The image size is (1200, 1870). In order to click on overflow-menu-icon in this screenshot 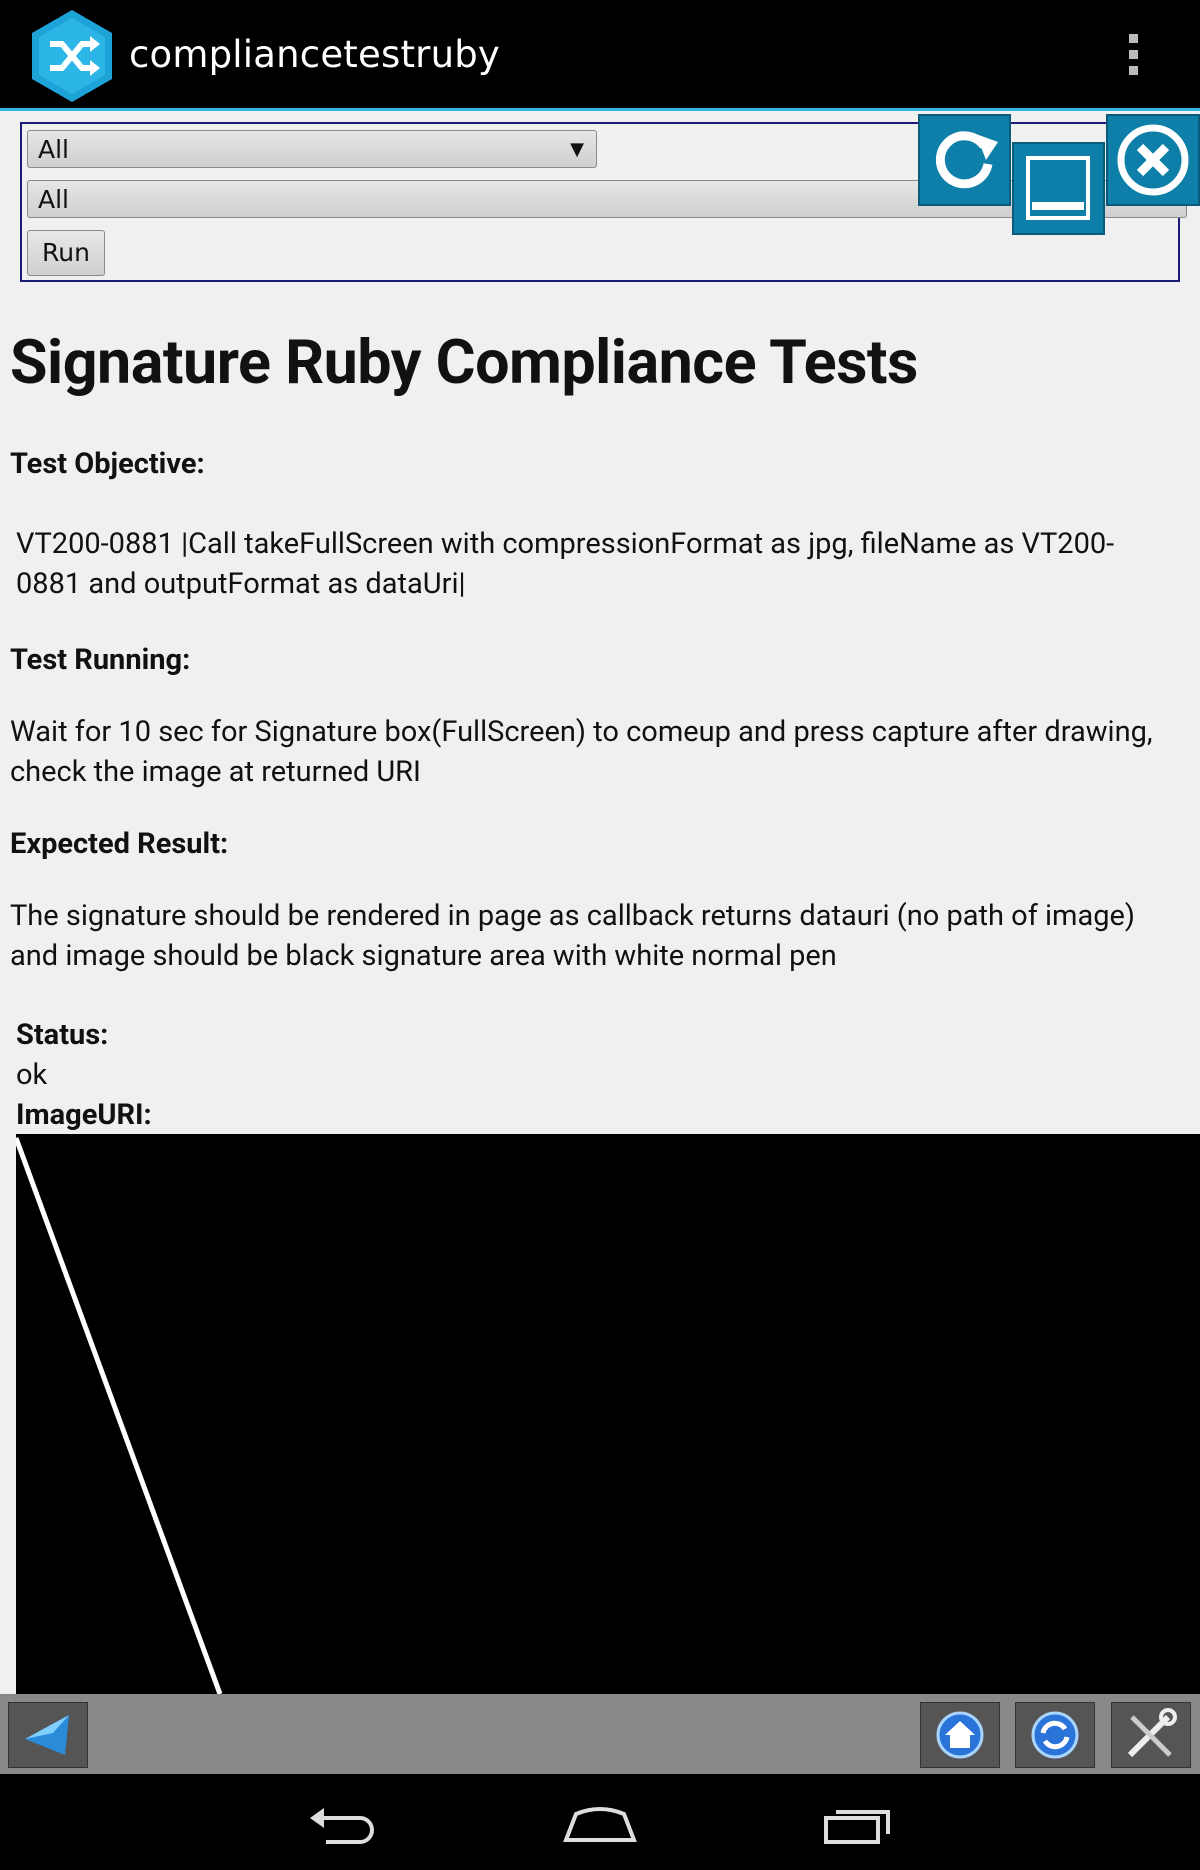, I will do `click(1134, 56)`.